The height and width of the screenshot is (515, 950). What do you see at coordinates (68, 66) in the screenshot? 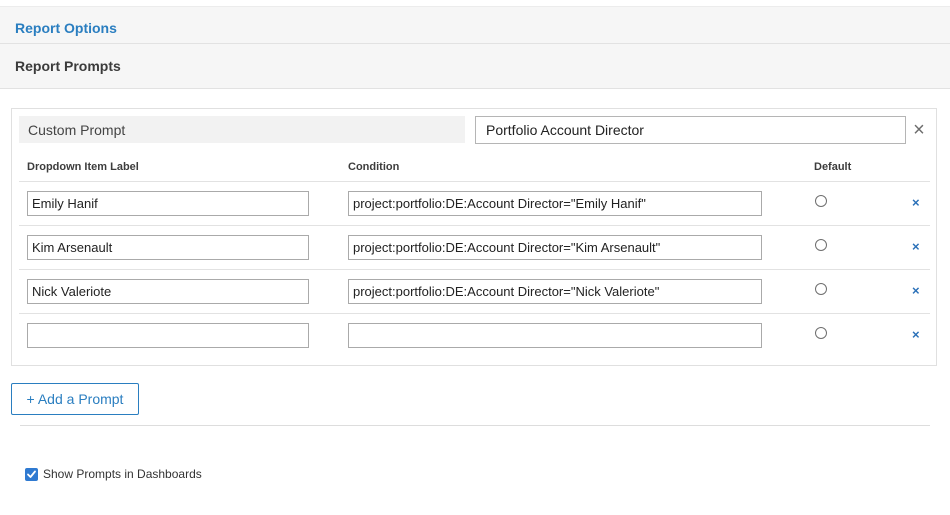
I see `report-prompts-title: Report Prompts` at bounding box center [68, 66].